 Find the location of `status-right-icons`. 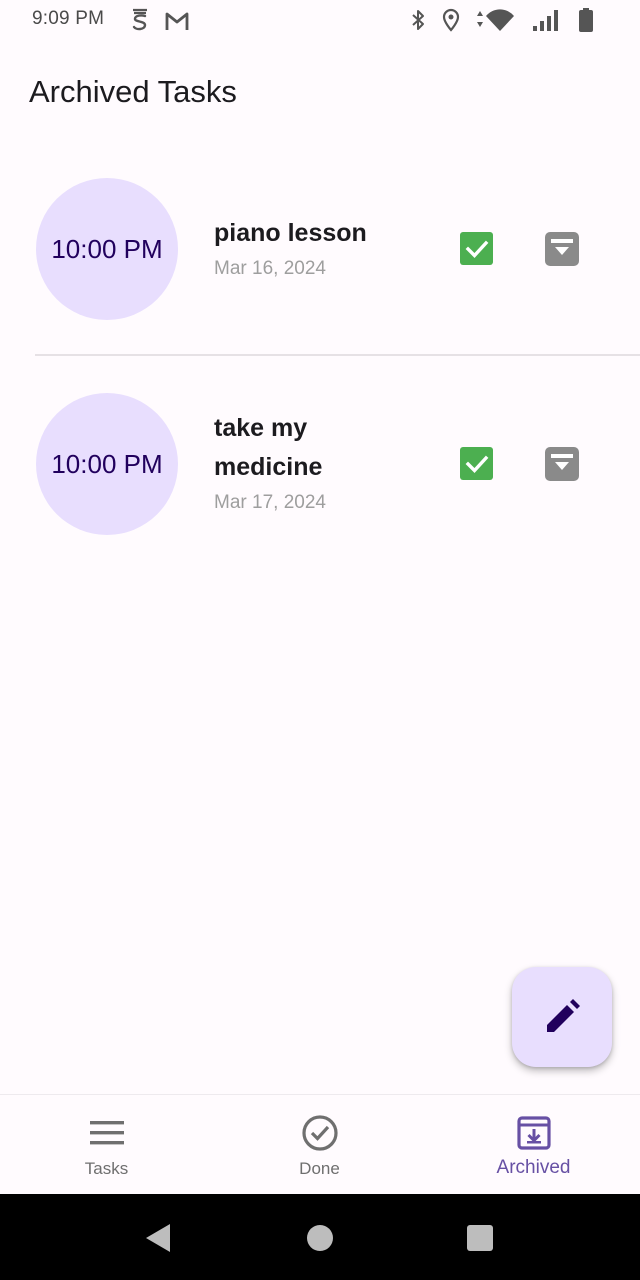

status-right-icons is located at coordinates (502, 22).